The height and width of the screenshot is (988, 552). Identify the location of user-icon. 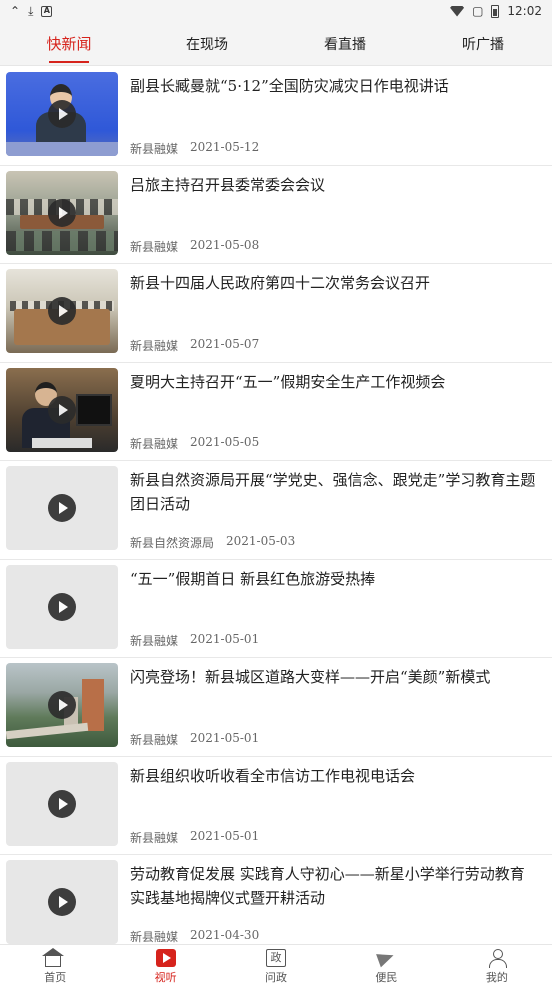
(497, 958).